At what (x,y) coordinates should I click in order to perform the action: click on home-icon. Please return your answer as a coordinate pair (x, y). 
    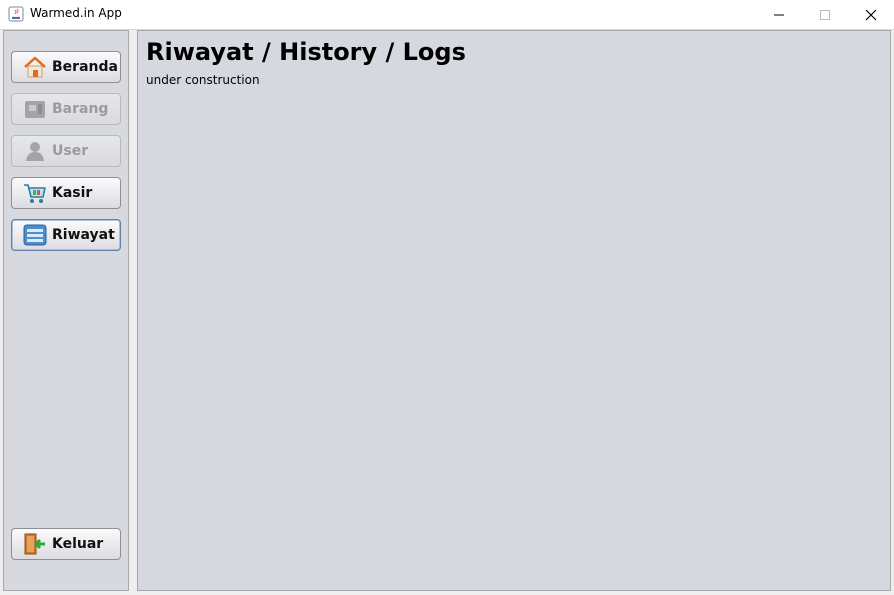
    Looking at the image, I should click on (35, 67).